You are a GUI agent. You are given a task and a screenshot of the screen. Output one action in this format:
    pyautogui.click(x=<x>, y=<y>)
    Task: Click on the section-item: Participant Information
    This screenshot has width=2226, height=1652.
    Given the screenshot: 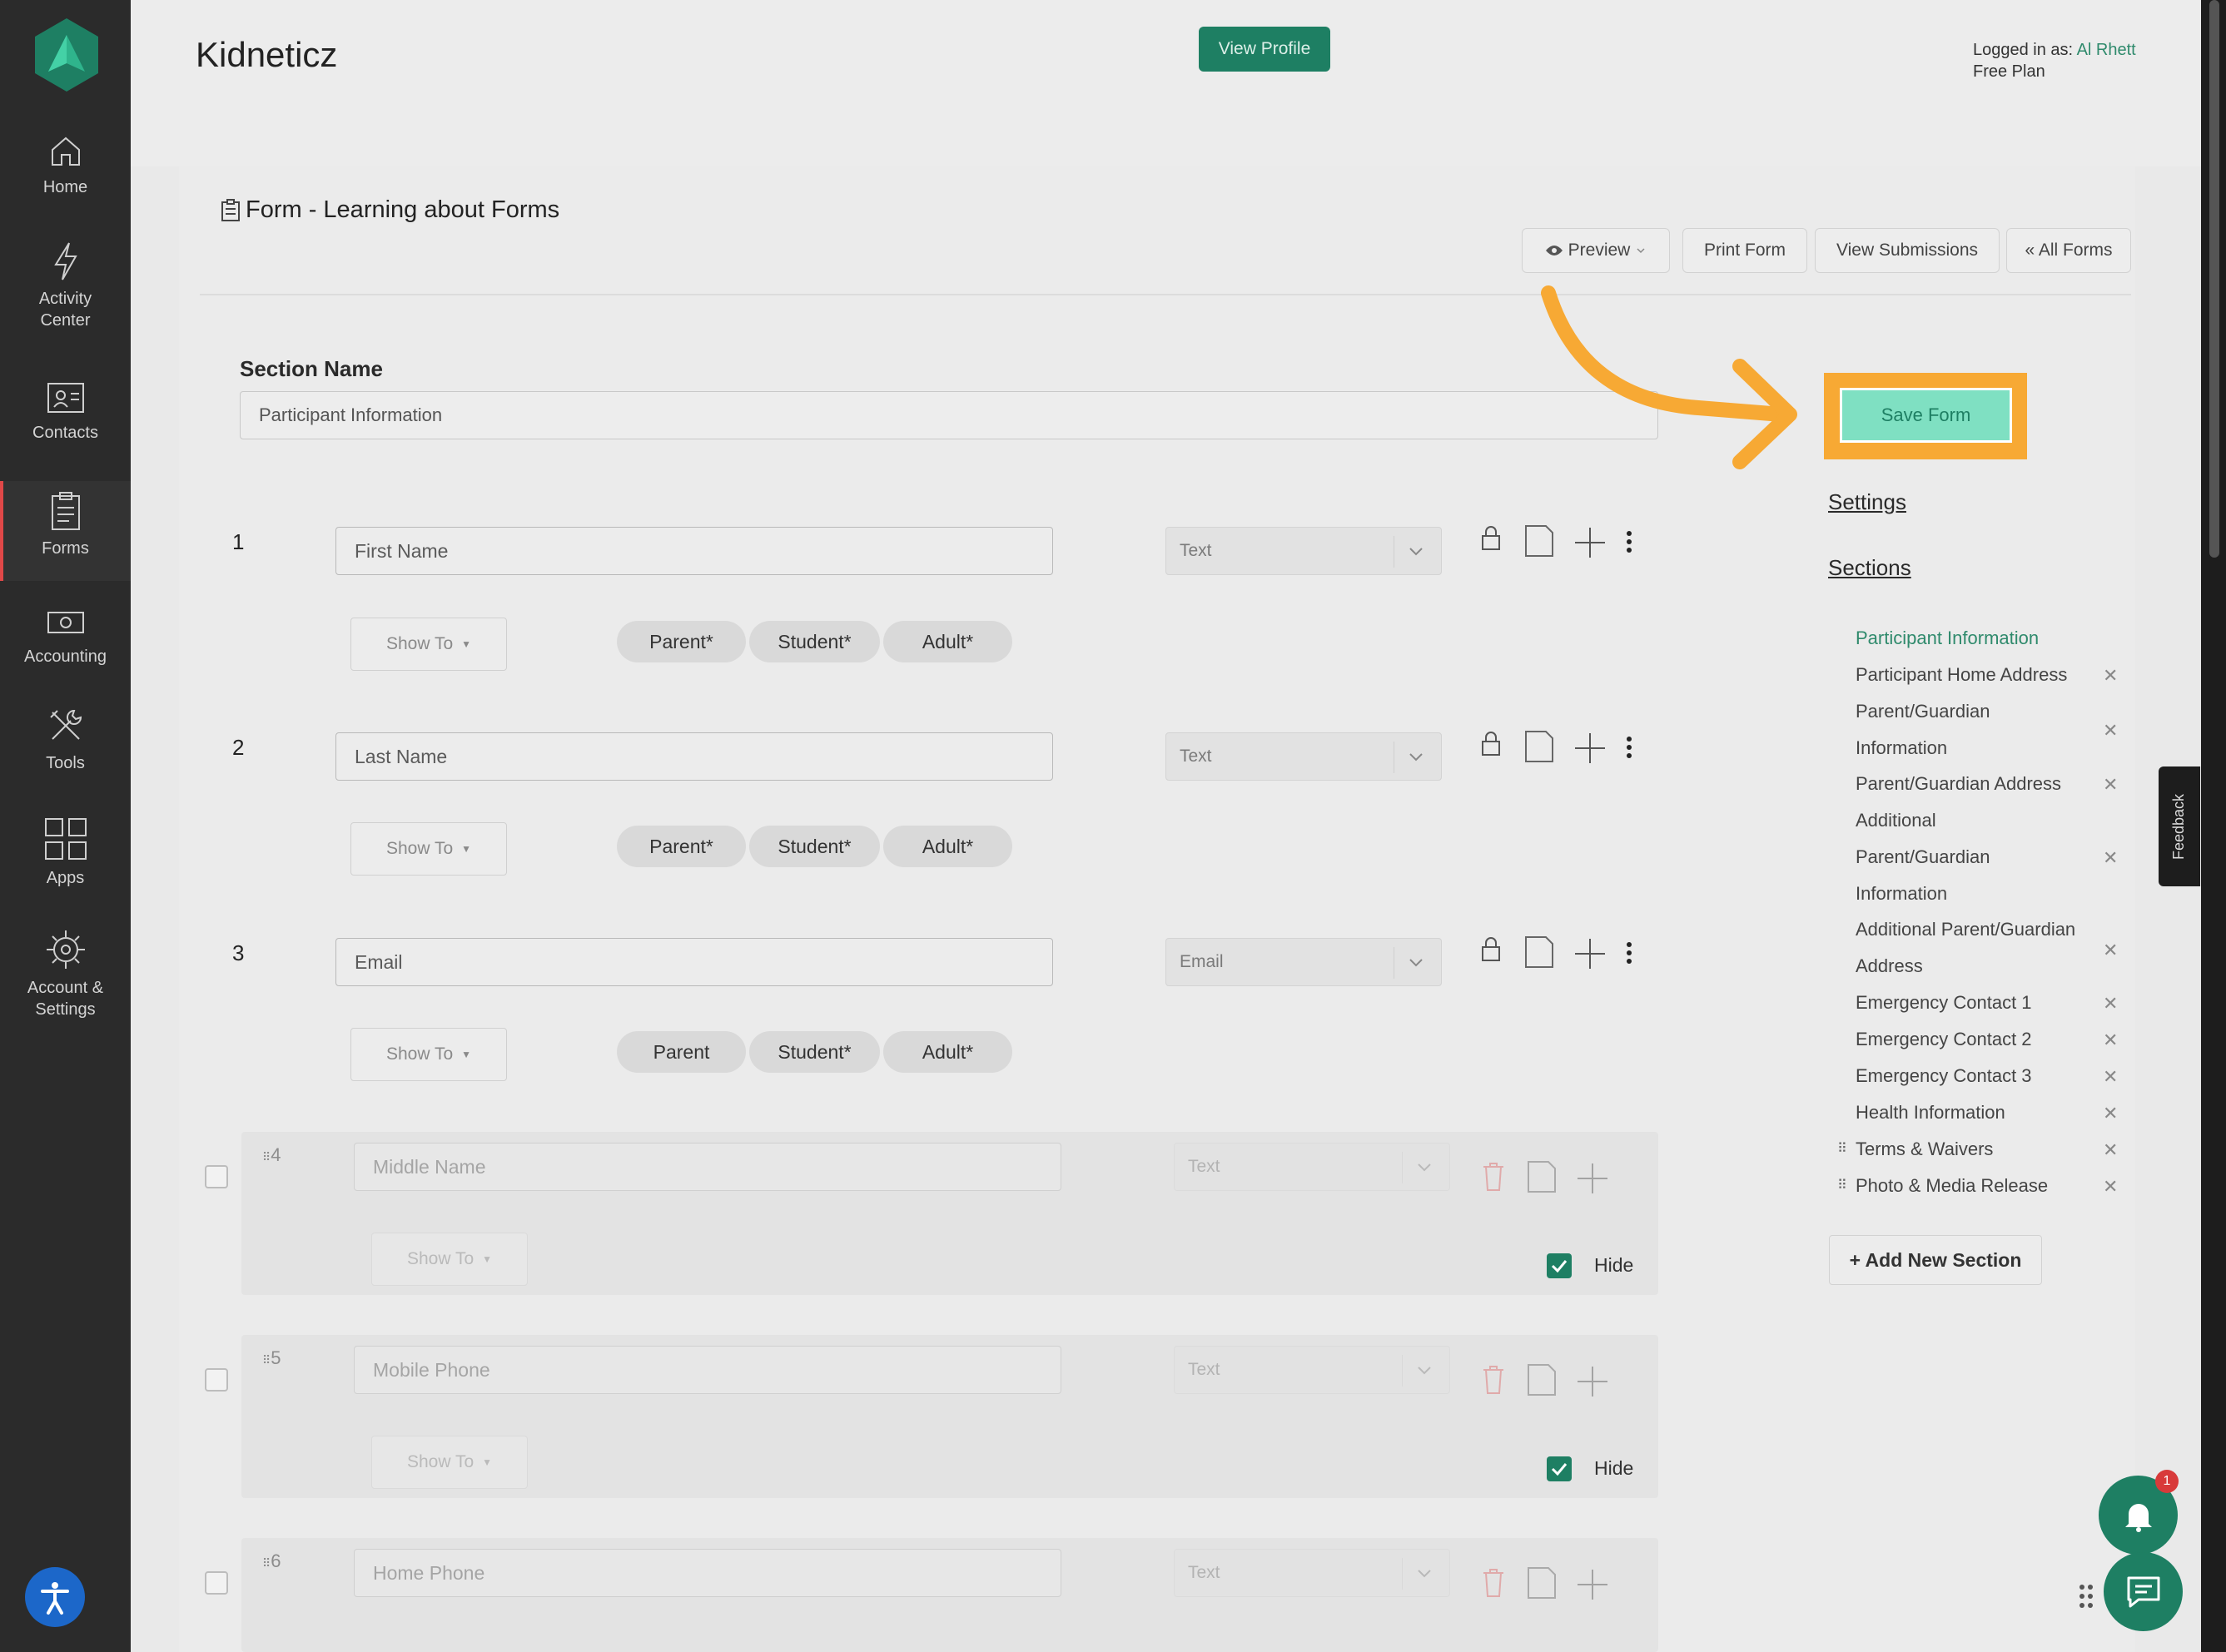 What is the action you would take?
    pyautogui.click(x=1980, y=638)
    